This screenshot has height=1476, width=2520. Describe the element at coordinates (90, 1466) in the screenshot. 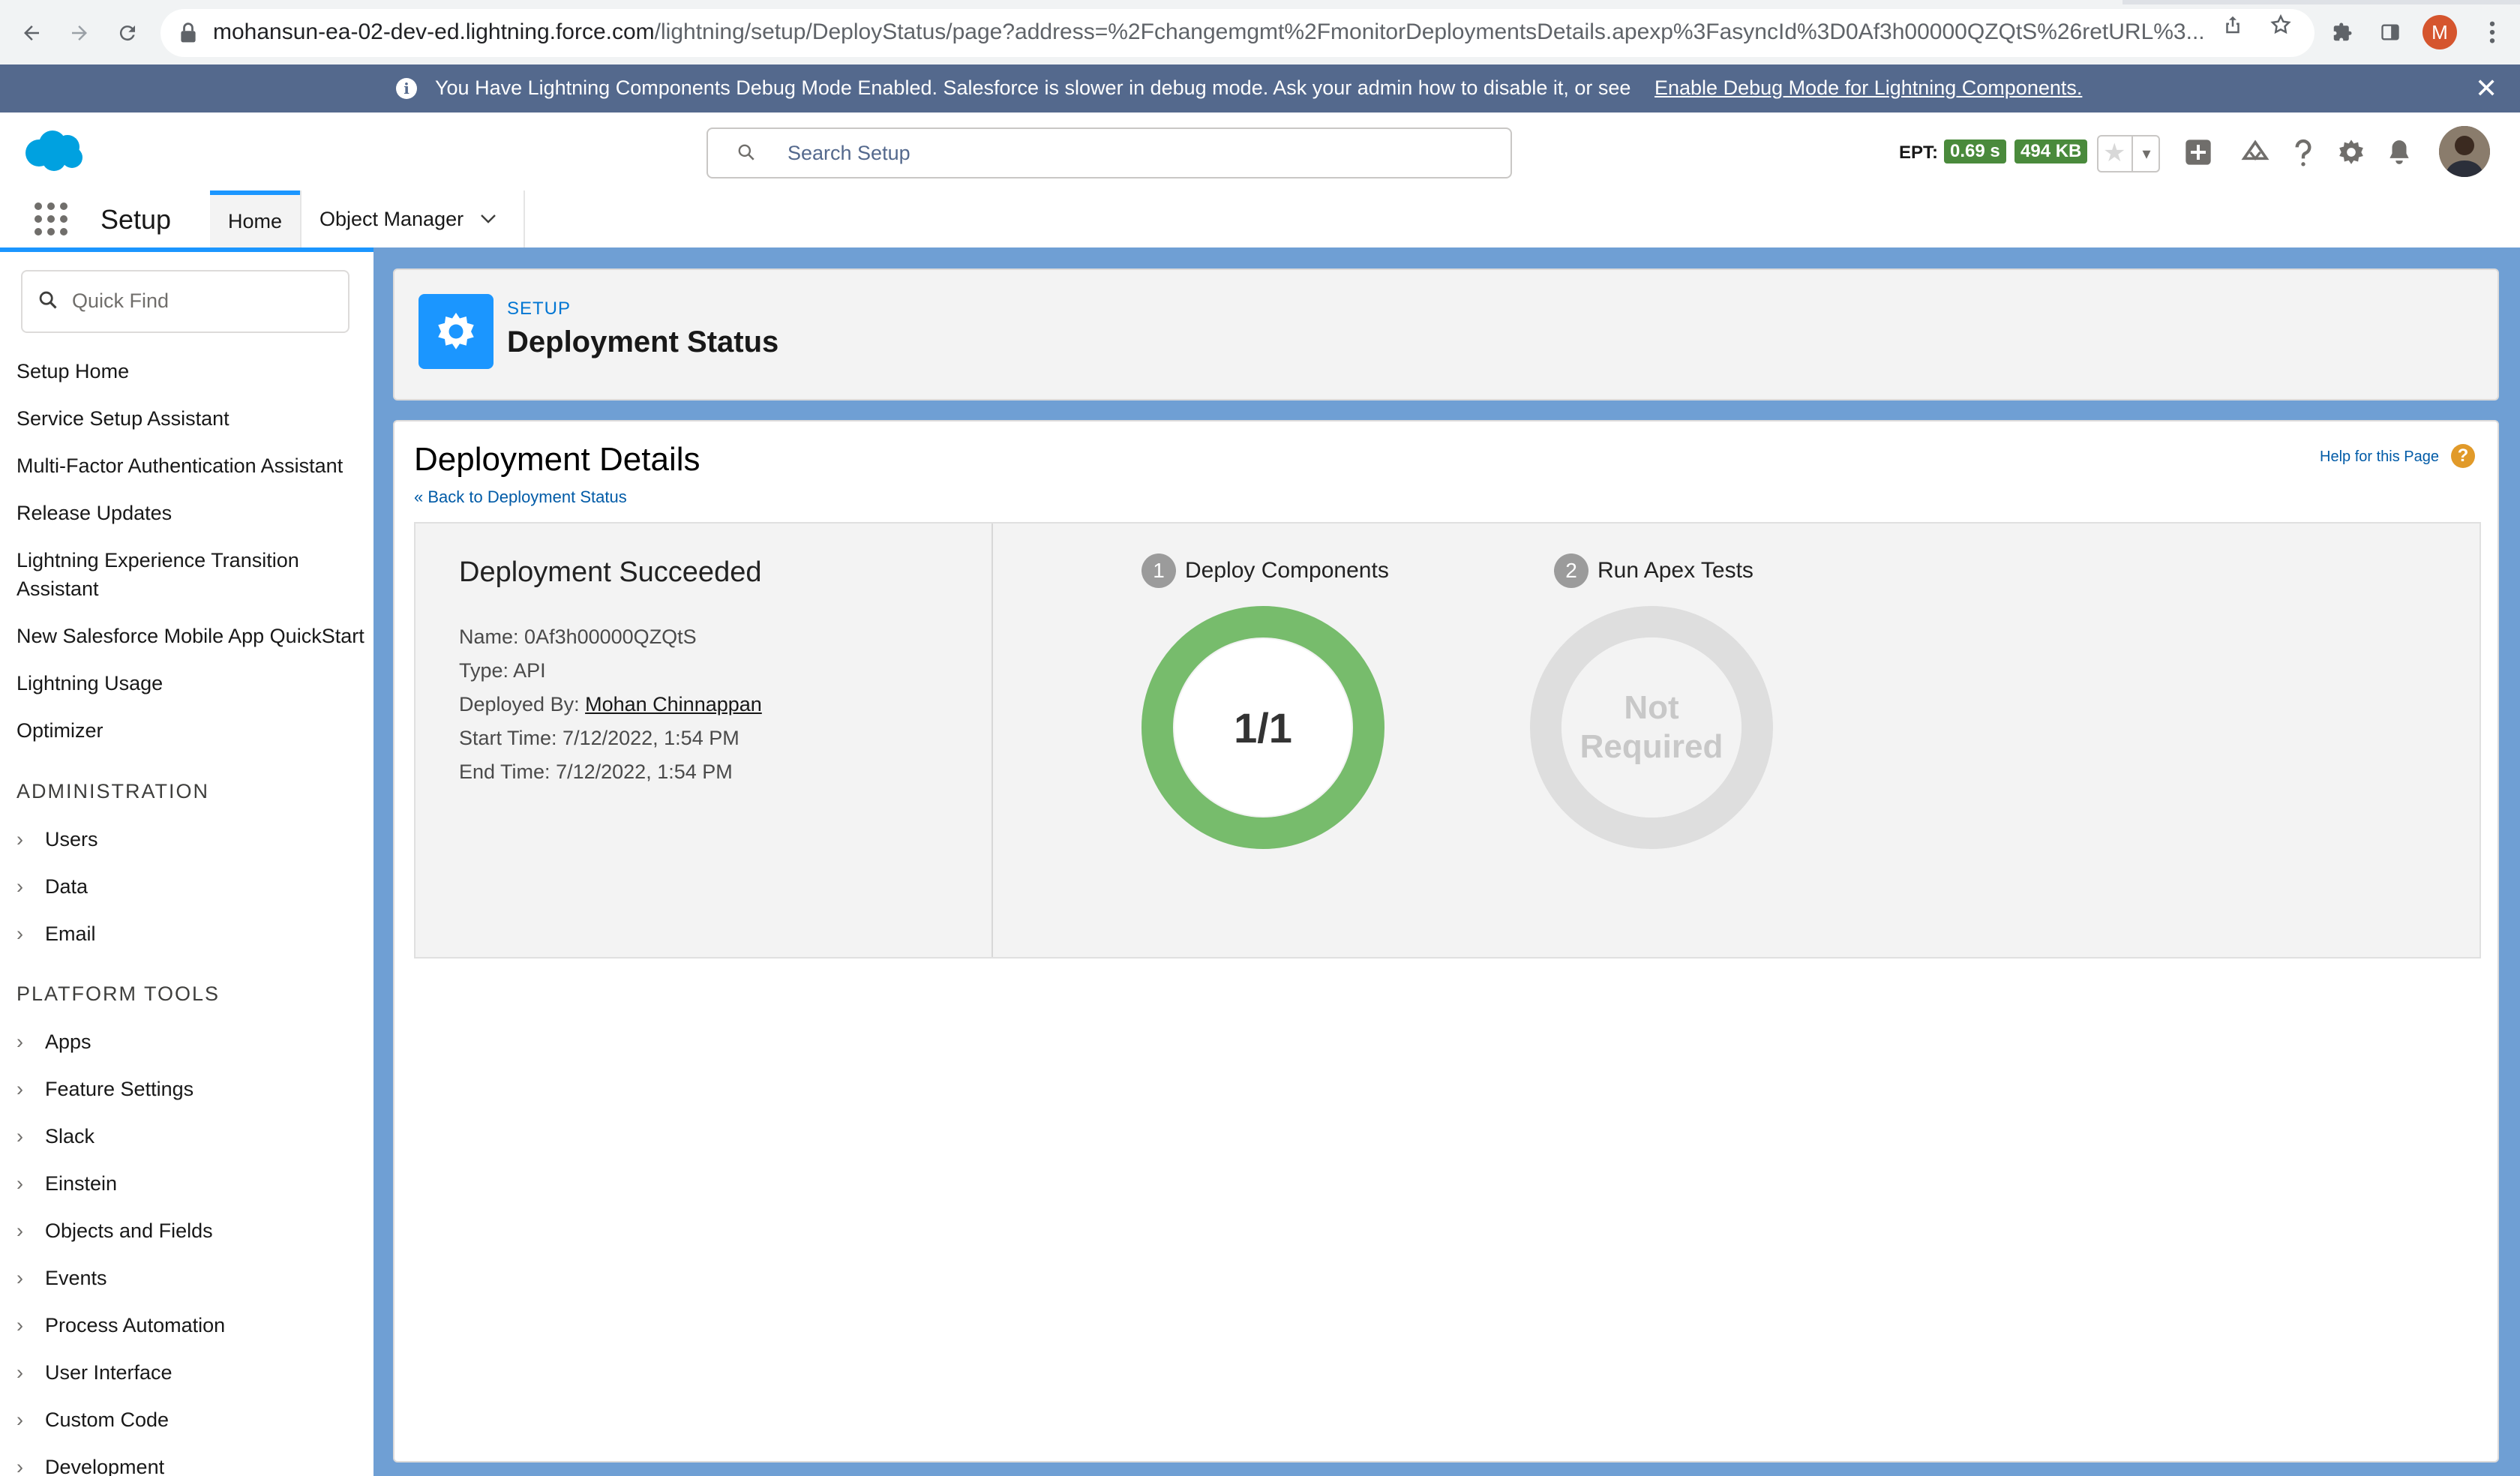

I see `sidebar-item-development: › Development` at that location.